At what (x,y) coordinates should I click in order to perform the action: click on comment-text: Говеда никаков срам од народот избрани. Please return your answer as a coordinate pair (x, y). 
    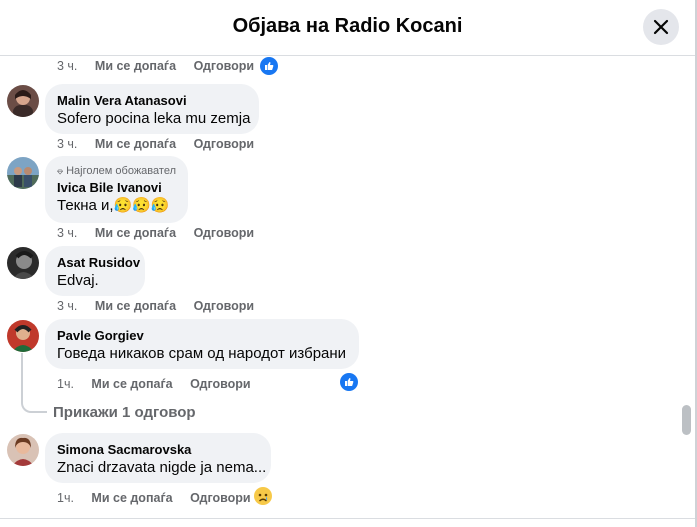
    Looking at the image, I should click on (202, 353).